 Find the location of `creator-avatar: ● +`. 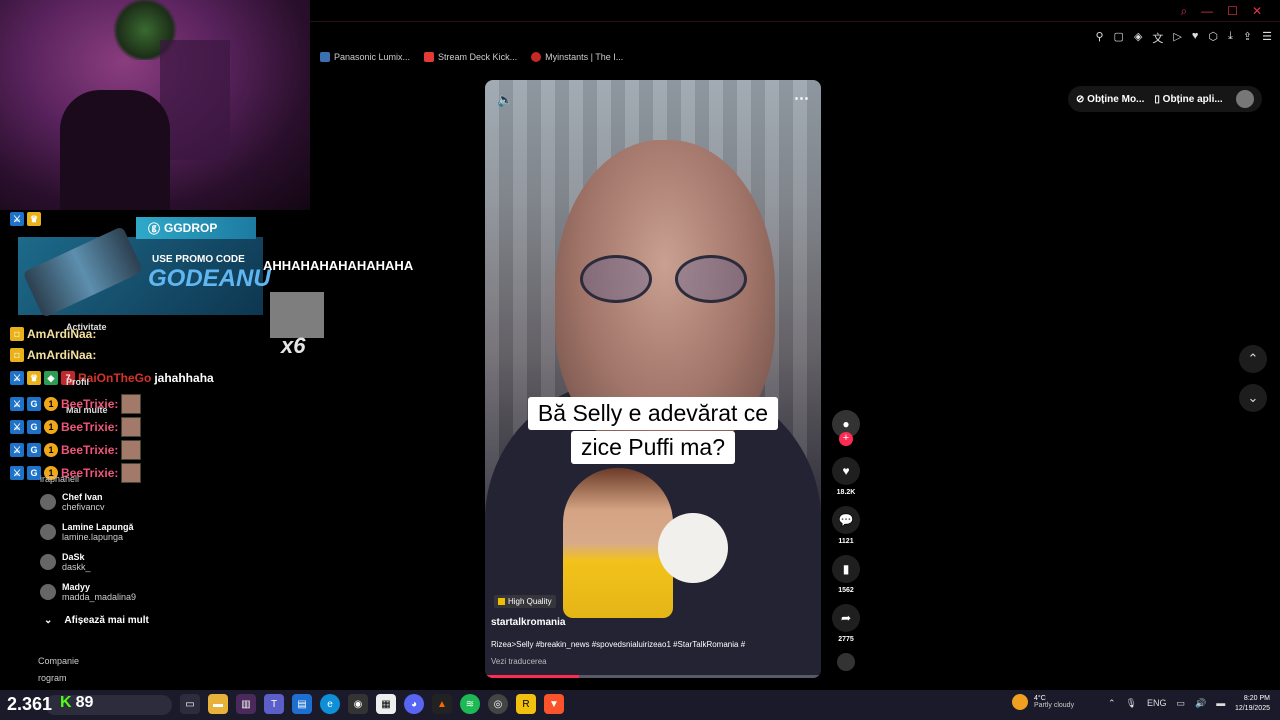

creator-avatar: ● + is located at coordinates (846, 428).